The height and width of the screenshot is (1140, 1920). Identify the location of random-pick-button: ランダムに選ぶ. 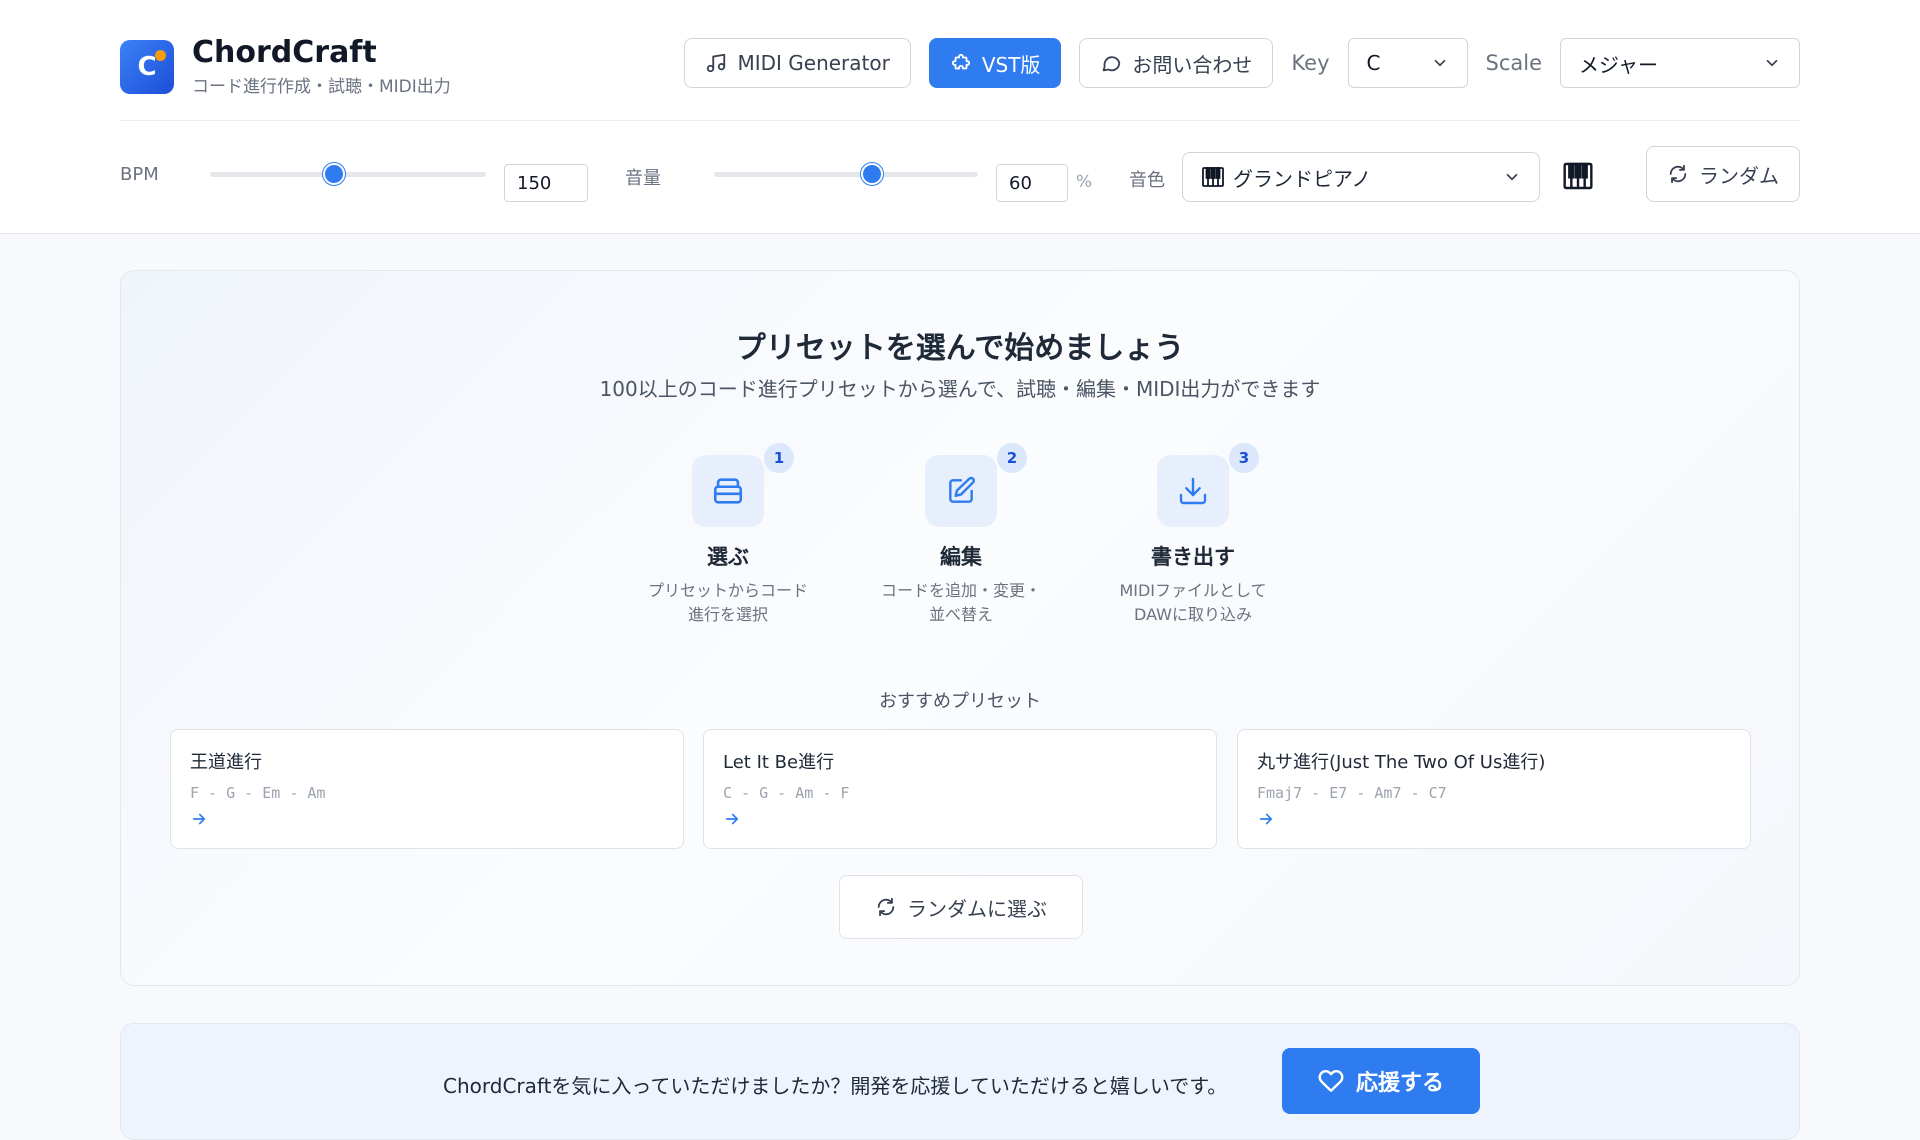
(961, 907).